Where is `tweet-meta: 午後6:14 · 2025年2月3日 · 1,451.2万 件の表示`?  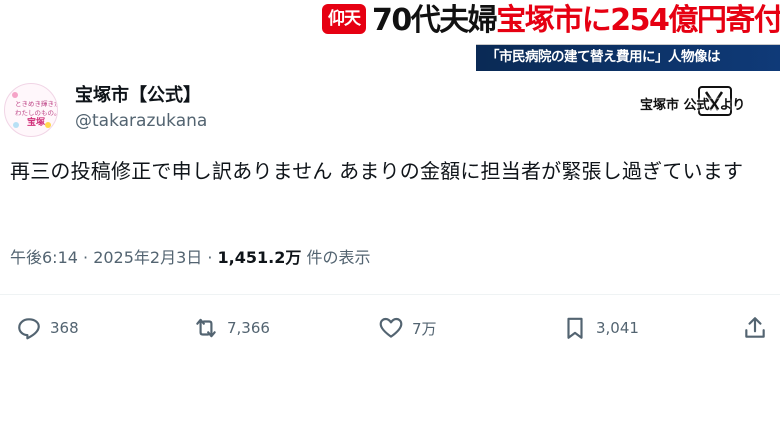
tweet-meta: 午後6:14 · 2025年2月3日 · 1,451.2万 件の表示 is located at coordinates (190, 256).